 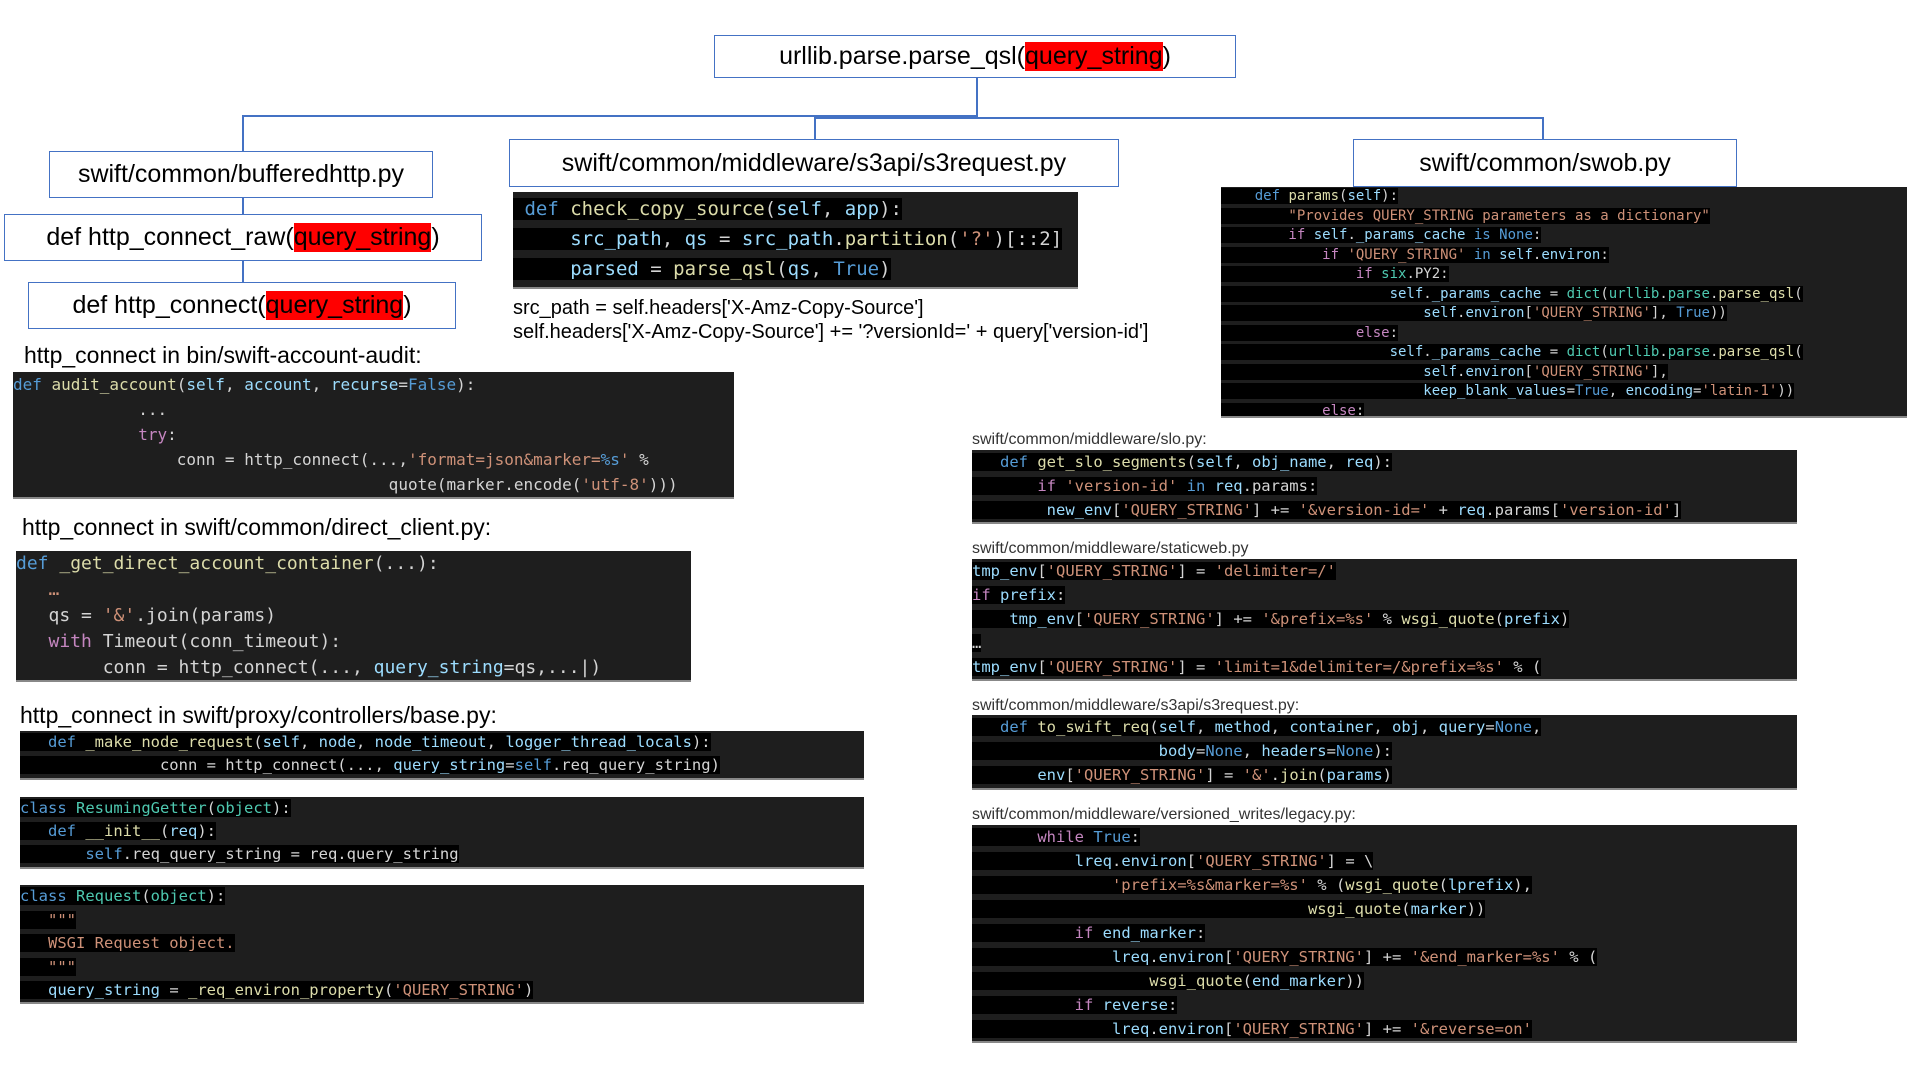 What do you see at coordinates (206, 615) in the screenshot?
I see `code-token: .join(params)` at bounding box center [206, 615].